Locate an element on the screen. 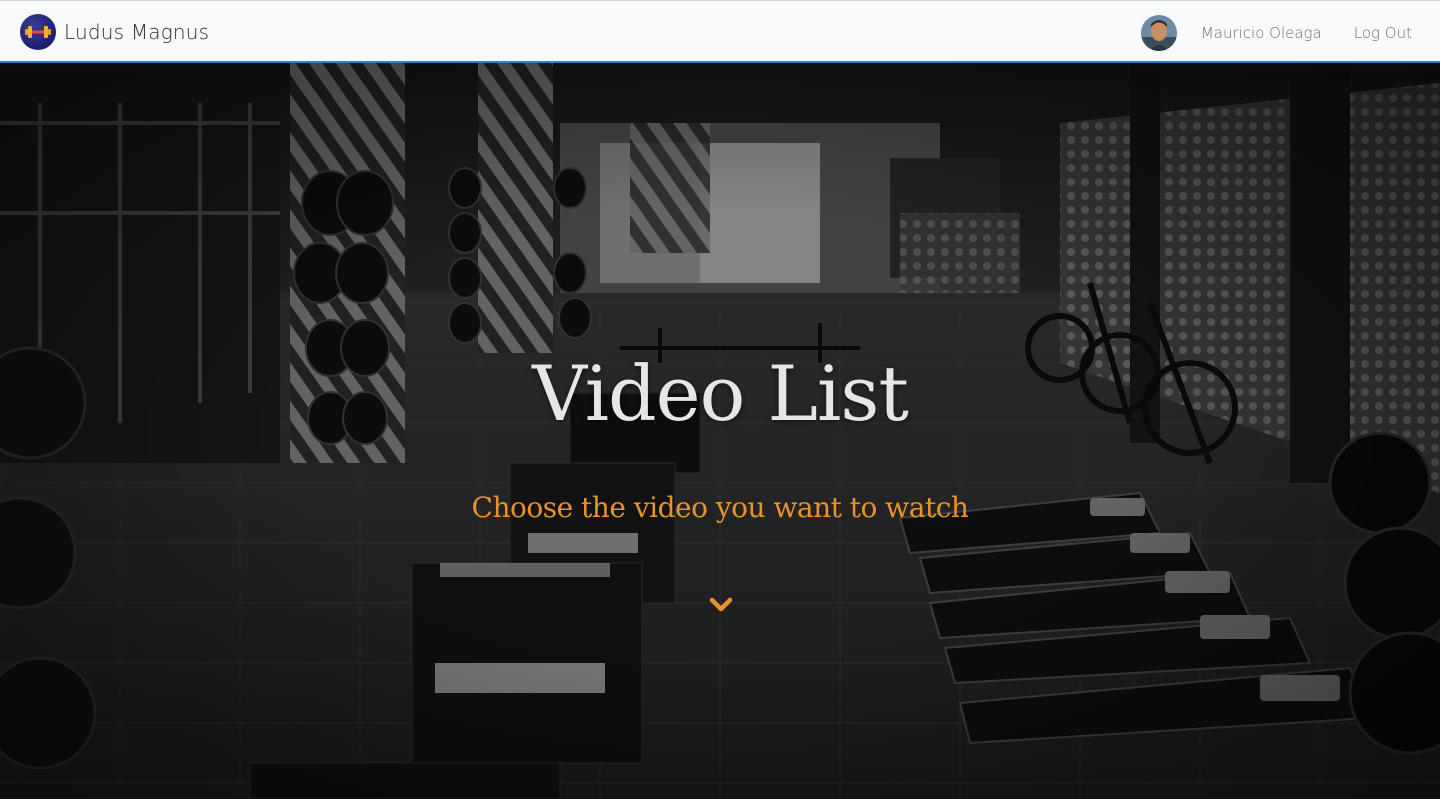  brand-link: Ludus Magnus is located at coordinates (114, 32).